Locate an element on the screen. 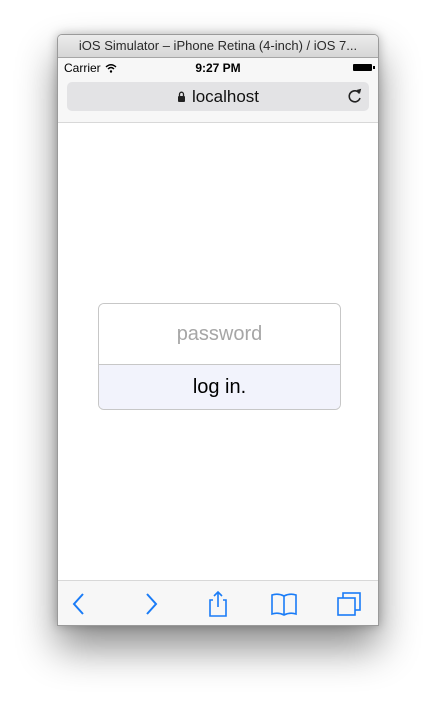  login-button: log in. is located at coordinates (219, 387).